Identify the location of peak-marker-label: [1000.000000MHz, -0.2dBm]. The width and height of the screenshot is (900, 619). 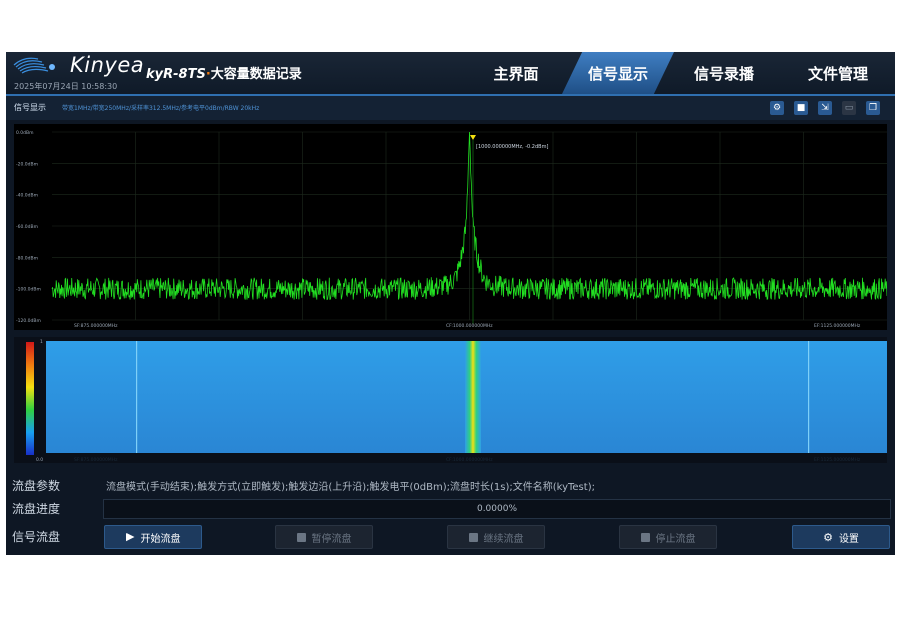
(512, 147).